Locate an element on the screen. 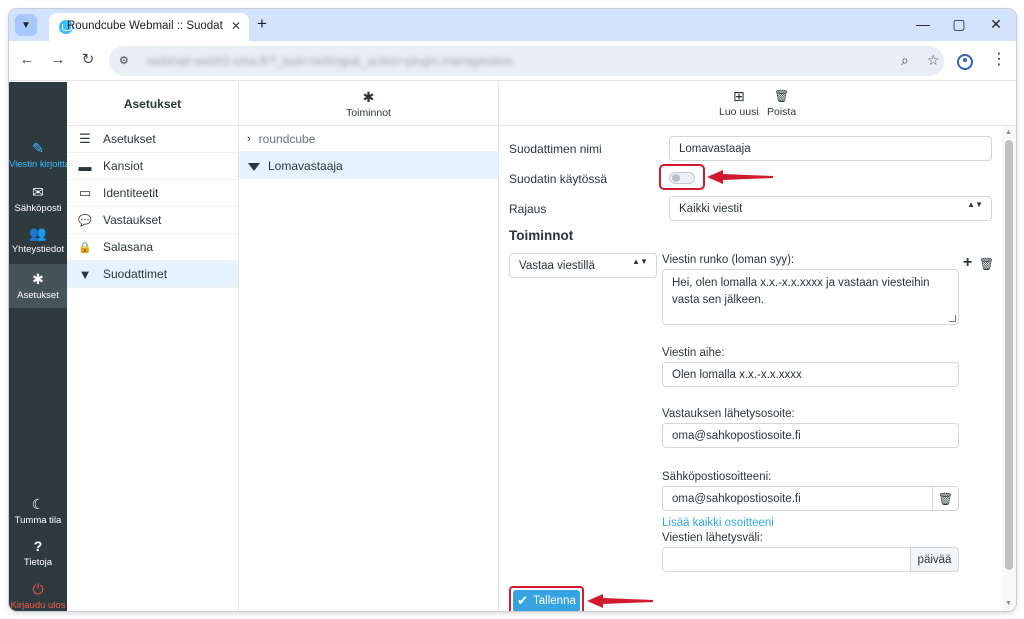 The height and width of the screenshot is (619, 1024). question-icon: ? is located at coordinates (38, 546).